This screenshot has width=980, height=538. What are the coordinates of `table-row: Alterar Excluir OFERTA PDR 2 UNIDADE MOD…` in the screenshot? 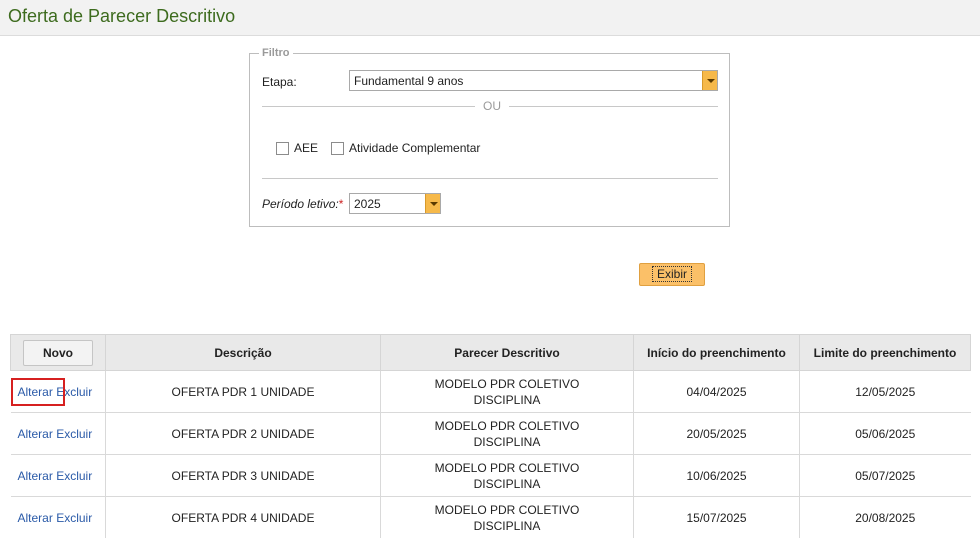 It's located at (490, 433).